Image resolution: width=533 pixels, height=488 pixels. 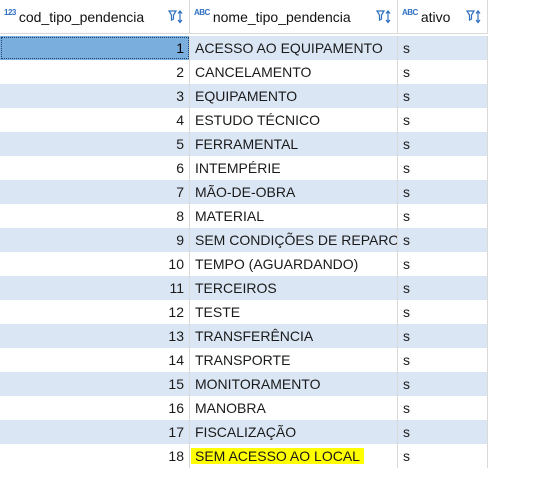 What do you see at coordinates (294, 120) in the screenshot?
I see `cell-nome: ESTUDO TÉCNICO` at bounding box center [294, 120].